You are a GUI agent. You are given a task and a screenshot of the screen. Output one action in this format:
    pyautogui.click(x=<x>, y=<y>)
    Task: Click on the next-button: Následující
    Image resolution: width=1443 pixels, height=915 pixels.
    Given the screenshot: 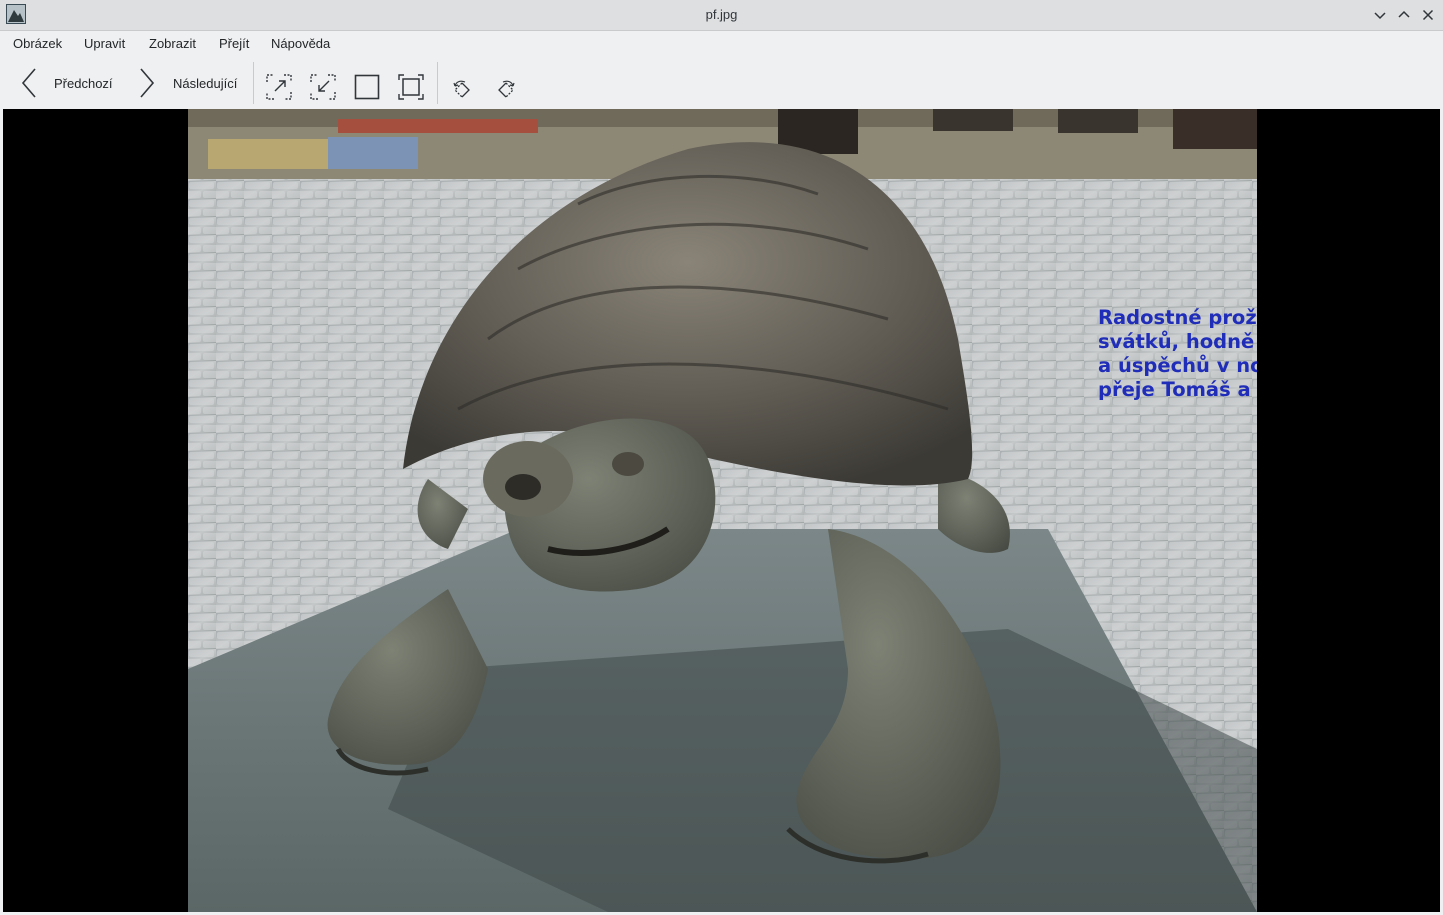 What is the action you would take?
    pyautogui.click(x=186, y=83)
    